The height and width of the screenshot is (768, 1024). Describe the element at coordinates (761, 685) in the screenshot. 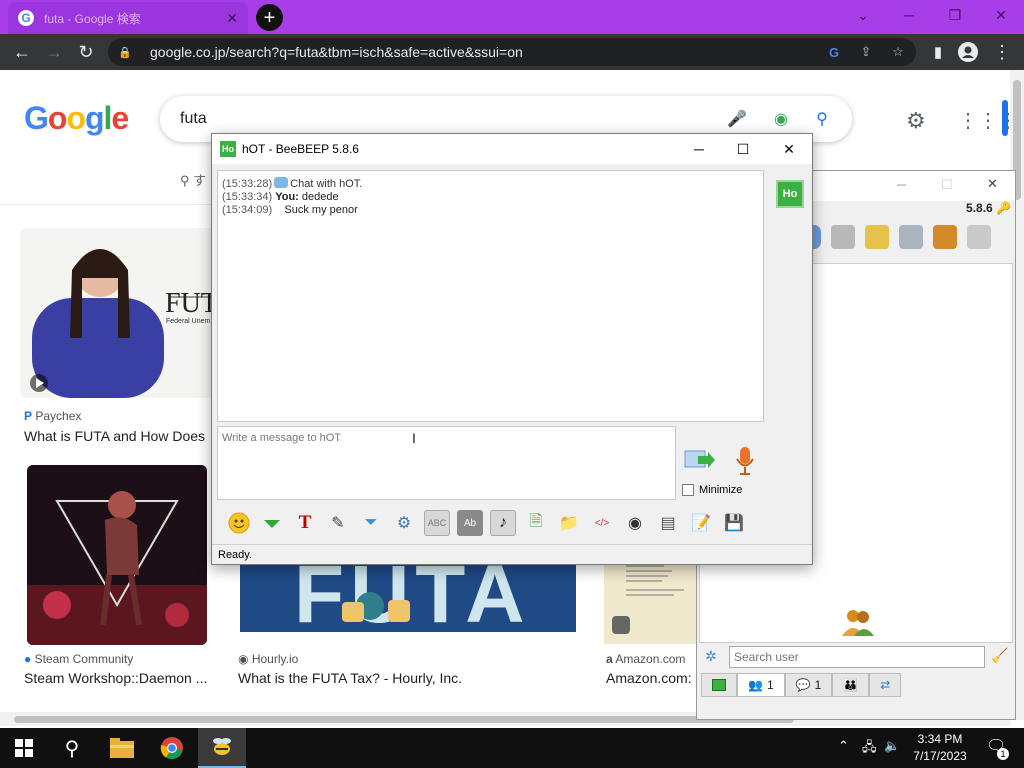

I see `tab-users: 👥 1` at that location.